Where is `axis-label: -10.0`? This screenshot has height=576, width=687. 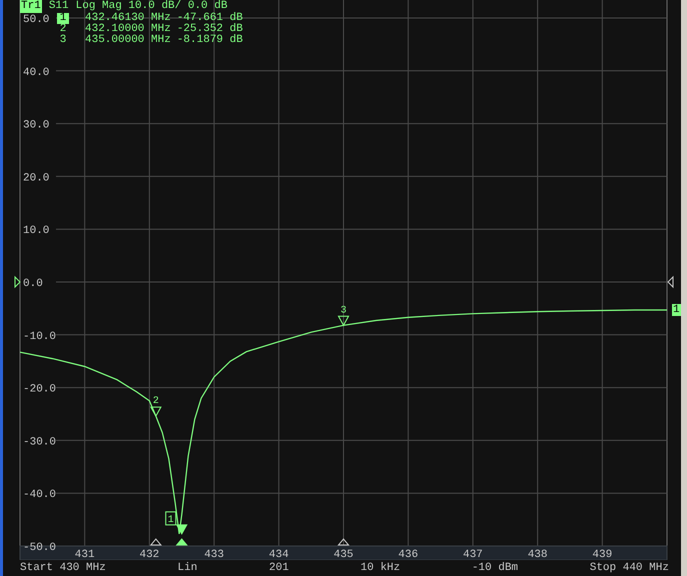
axis-label: -10.0 is located at coordinates (39, 336).